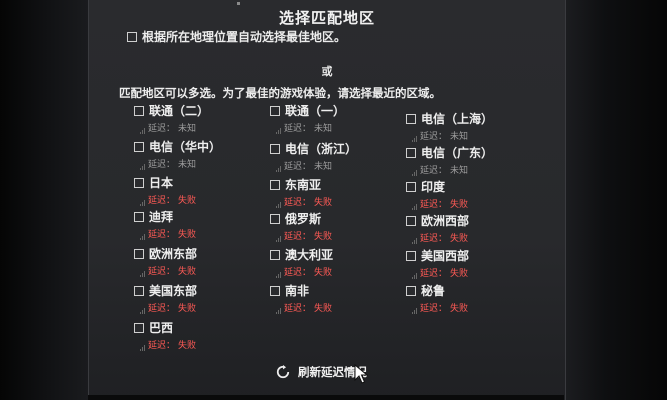  What do you see at coordinates (201, 298) in the screenshot?
I see `region-item: 美国东部 延迟： 失败` at bounding box center [201, 298].